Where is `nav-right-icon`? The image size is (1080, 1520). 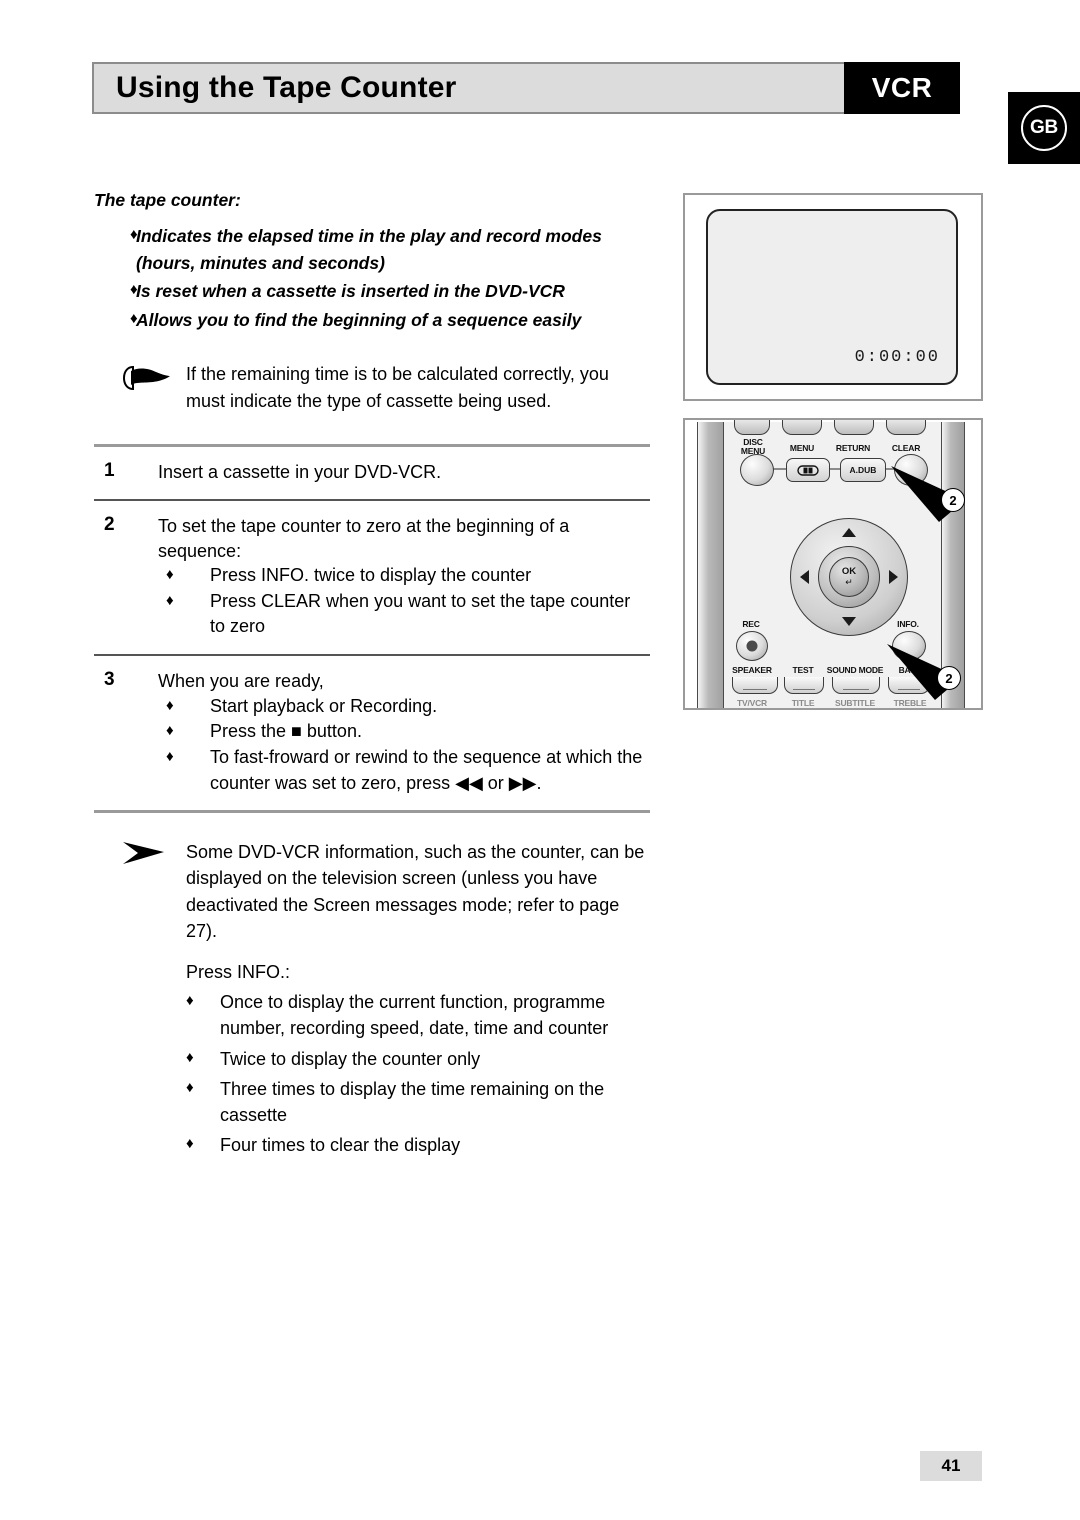 nav-right-icon is located at coordinates (893, 577).